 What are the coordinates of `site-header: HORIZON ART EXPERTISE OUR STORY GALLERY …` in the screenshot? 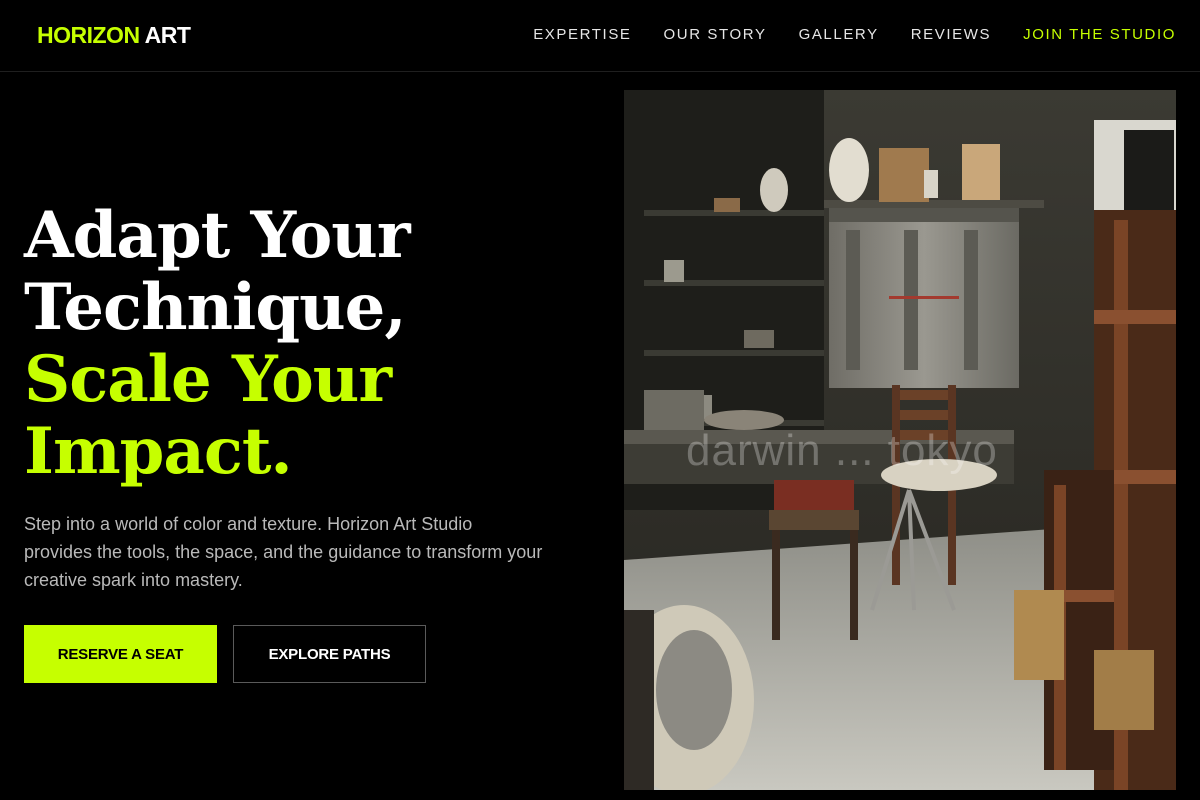 It's located at (600, 36).